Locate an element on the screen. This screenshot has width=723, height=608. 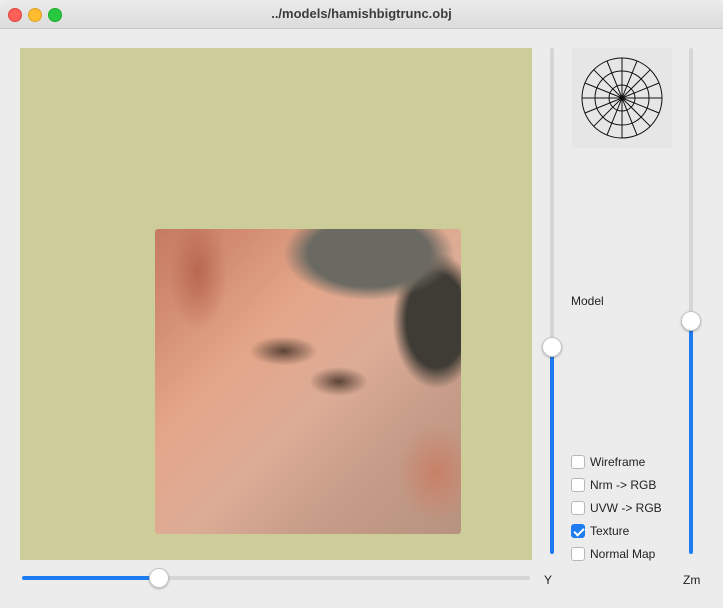
nrm-rgb-option: Nrm -> RGB is located at coordinates (613, 485).